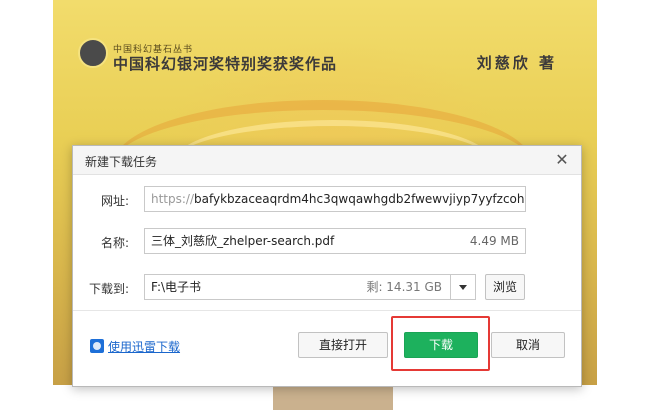 The image size is (650, 410). What do you see at coordinates (505, 287) in the screenshot?
I see `browse-button: 浏览` at bounding box center [505, 287].